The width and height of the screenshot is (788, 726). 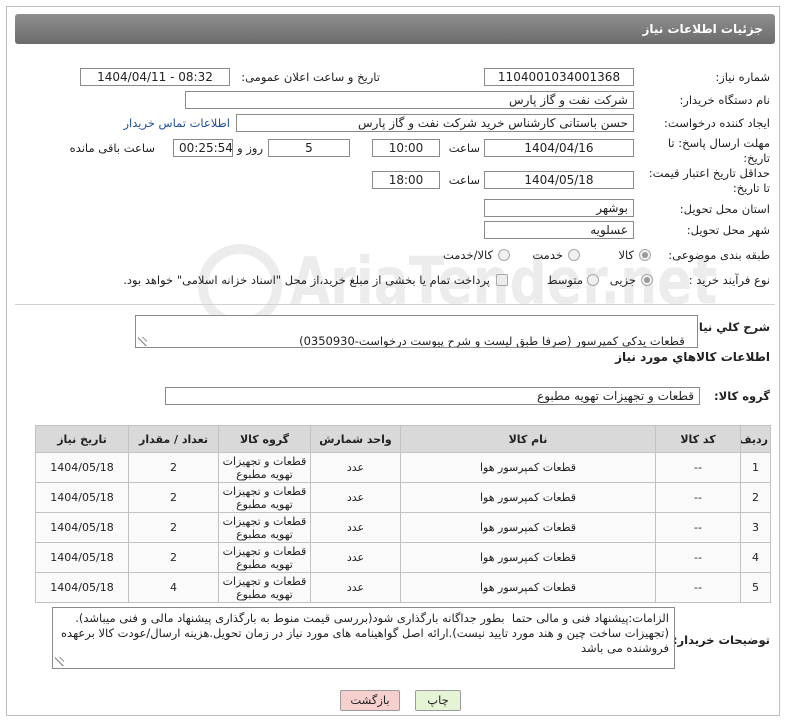 I want to click on back-button: بازگشت, so click(x=370, y=700).